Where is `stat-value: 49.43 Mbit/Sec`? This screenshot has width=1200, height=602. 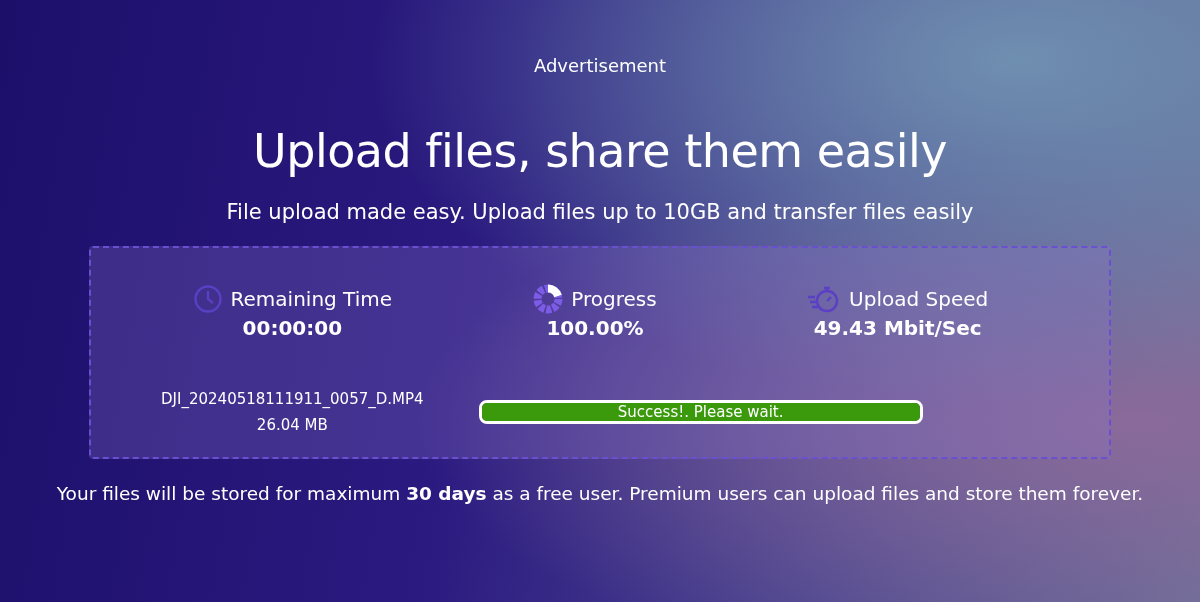
stat-value: 49.43 Mbit/Sec is located at coordinates (897, 328).